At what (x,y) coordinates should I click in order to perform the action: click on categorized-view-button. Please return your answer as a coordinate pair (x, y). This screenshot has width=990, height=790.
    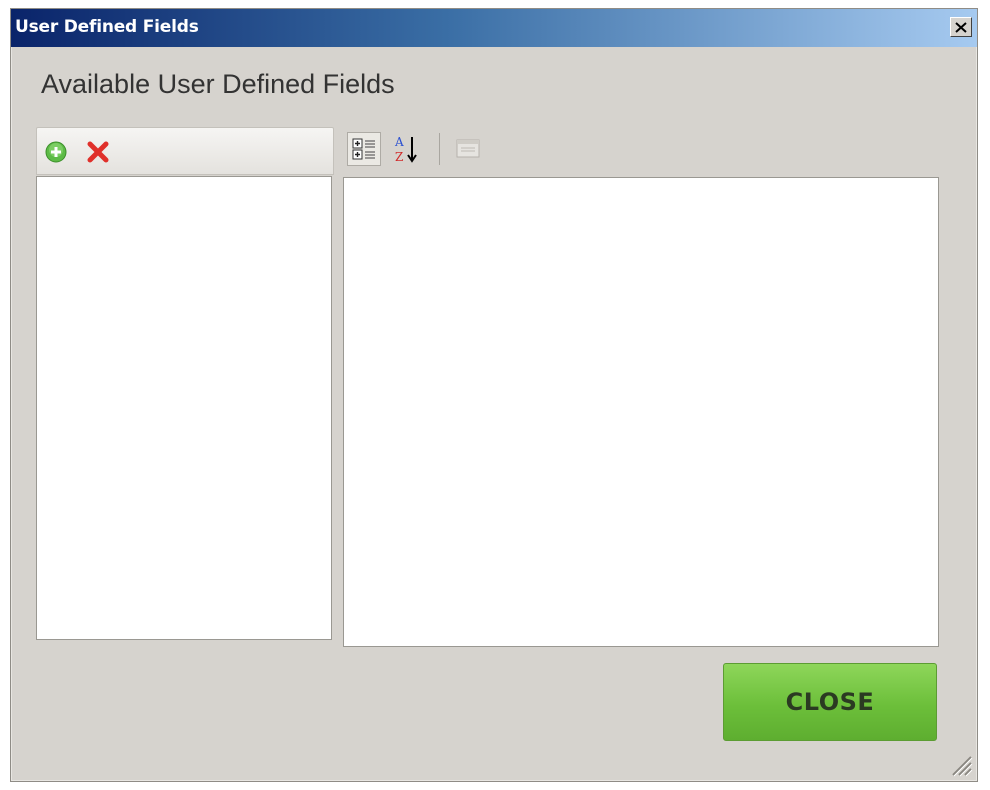
    Looking at the image, I should click on (364, 149).